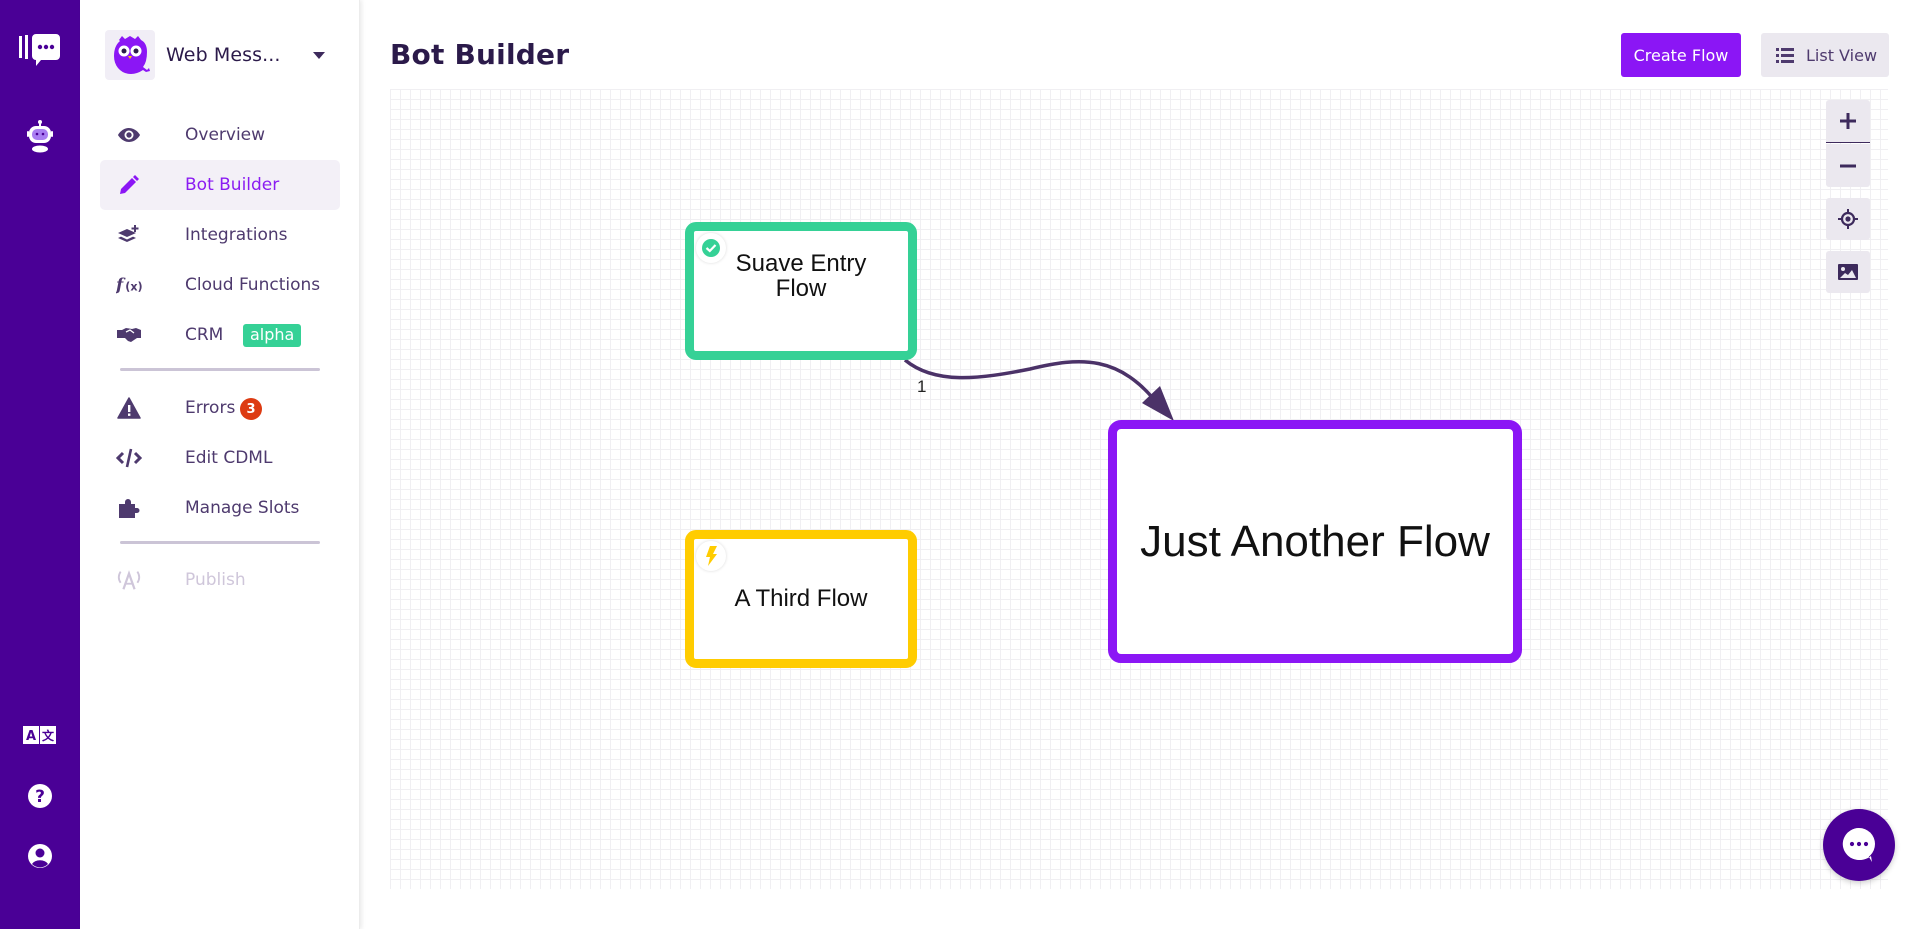 Image resolution: width=1920 pixels, height=929 pixels. I want to click on flow-node-third: A Third Flow, so click(801, 599).